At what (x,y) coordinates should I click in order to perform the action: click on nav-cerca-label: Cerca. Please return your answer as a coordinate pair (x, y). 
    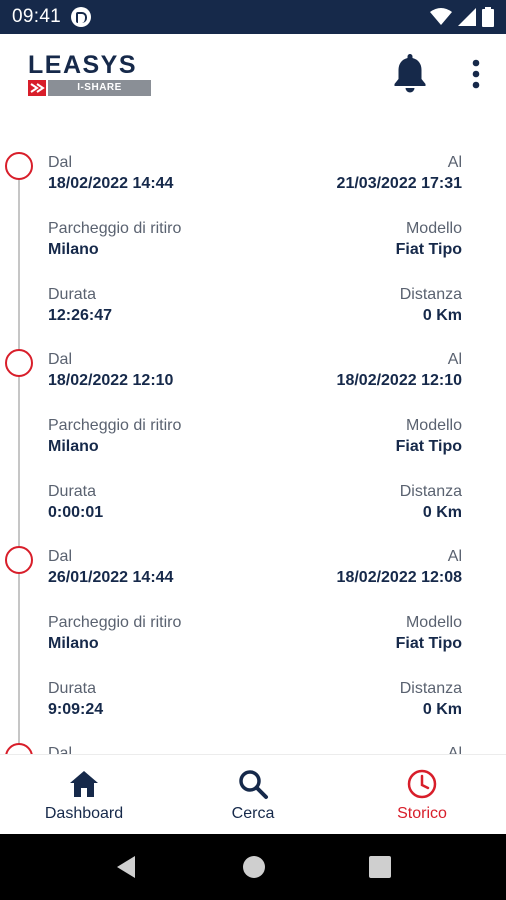
    Looking at the image, I should click on (253, 813).